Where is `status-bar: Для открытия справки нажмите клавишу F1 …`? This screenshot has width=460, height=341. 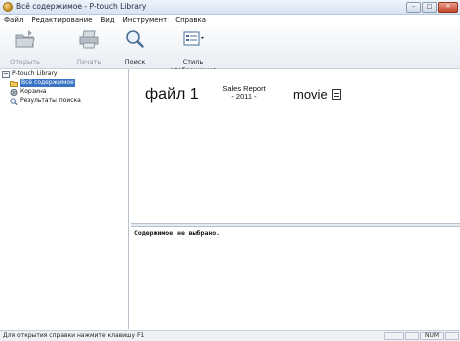
status-bar: Для открытия справки нажмите клавишу F1 … is located at coordinates (230, 335).